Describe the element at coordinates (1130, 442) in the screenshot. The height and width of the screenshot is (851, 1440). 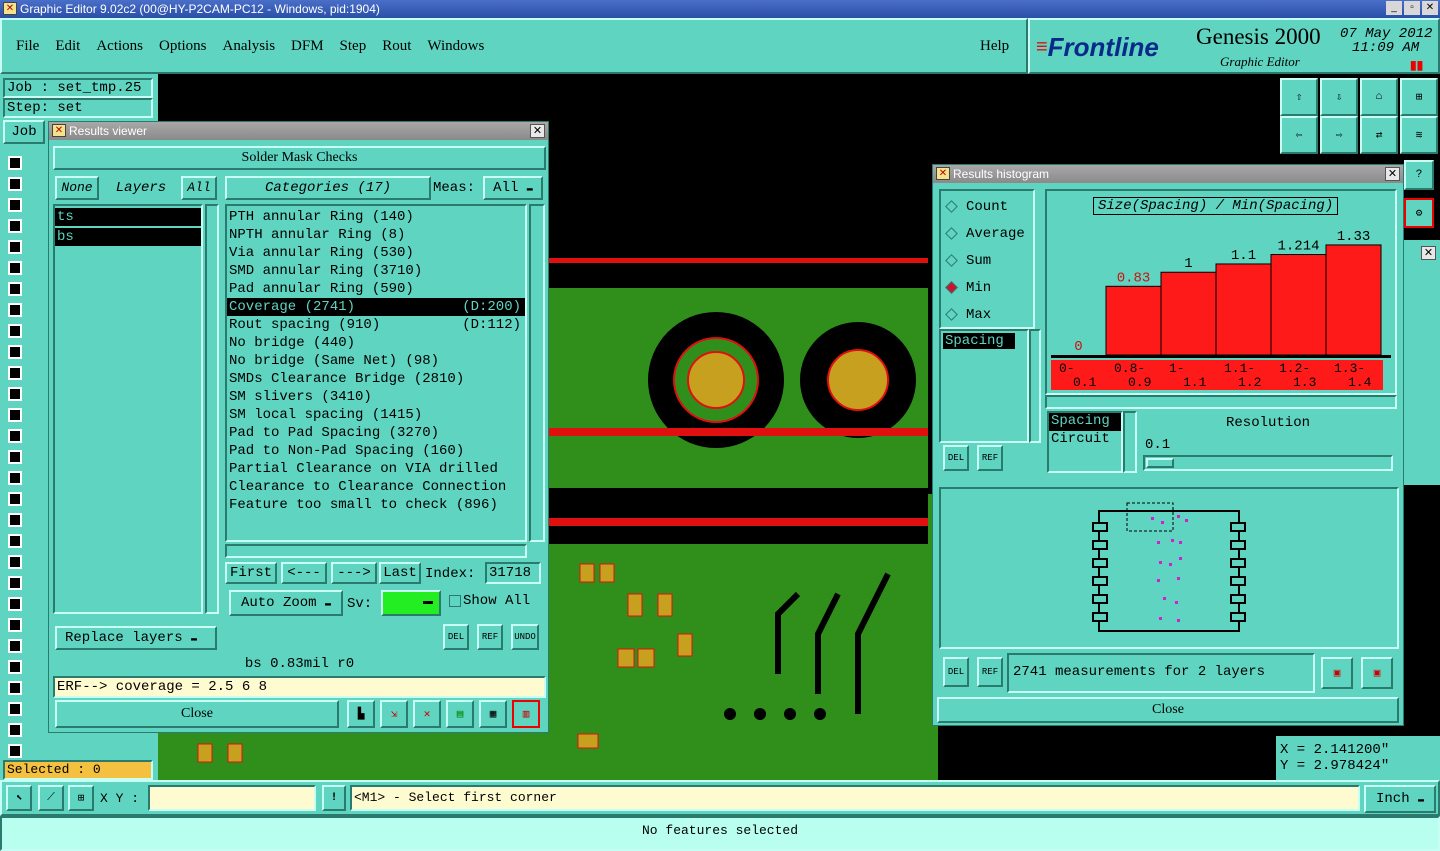
I see `type-scrollbar` at that location.